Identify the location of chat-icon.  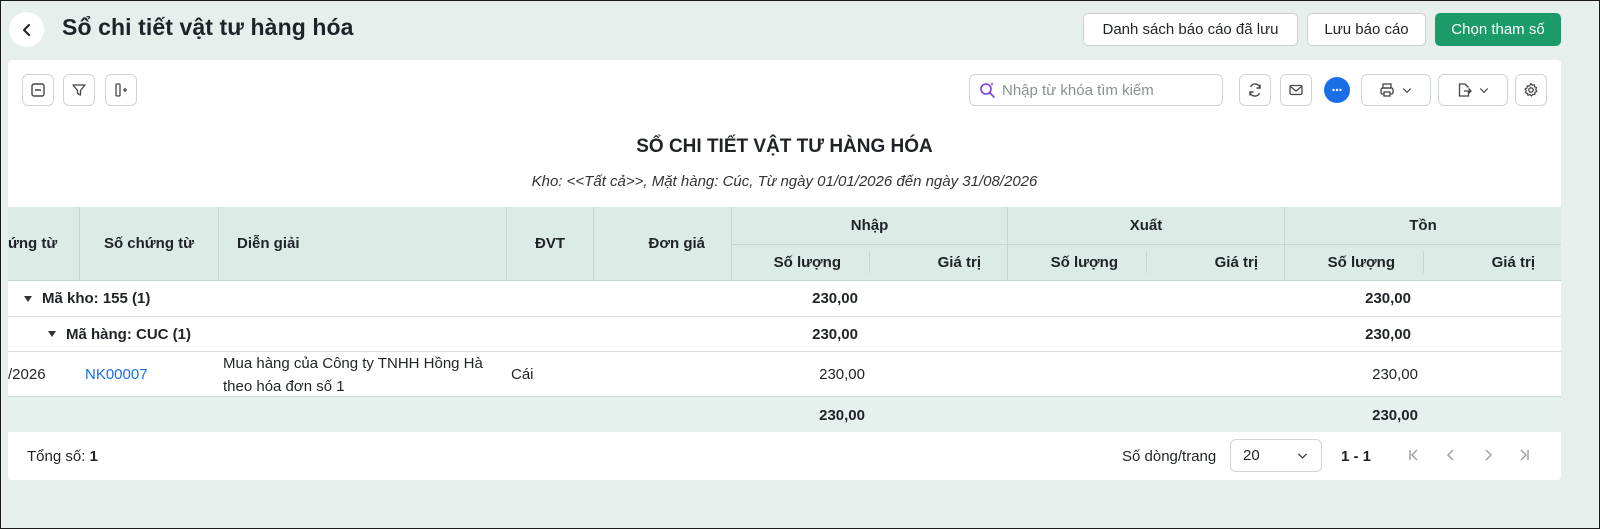
(1337, 90).